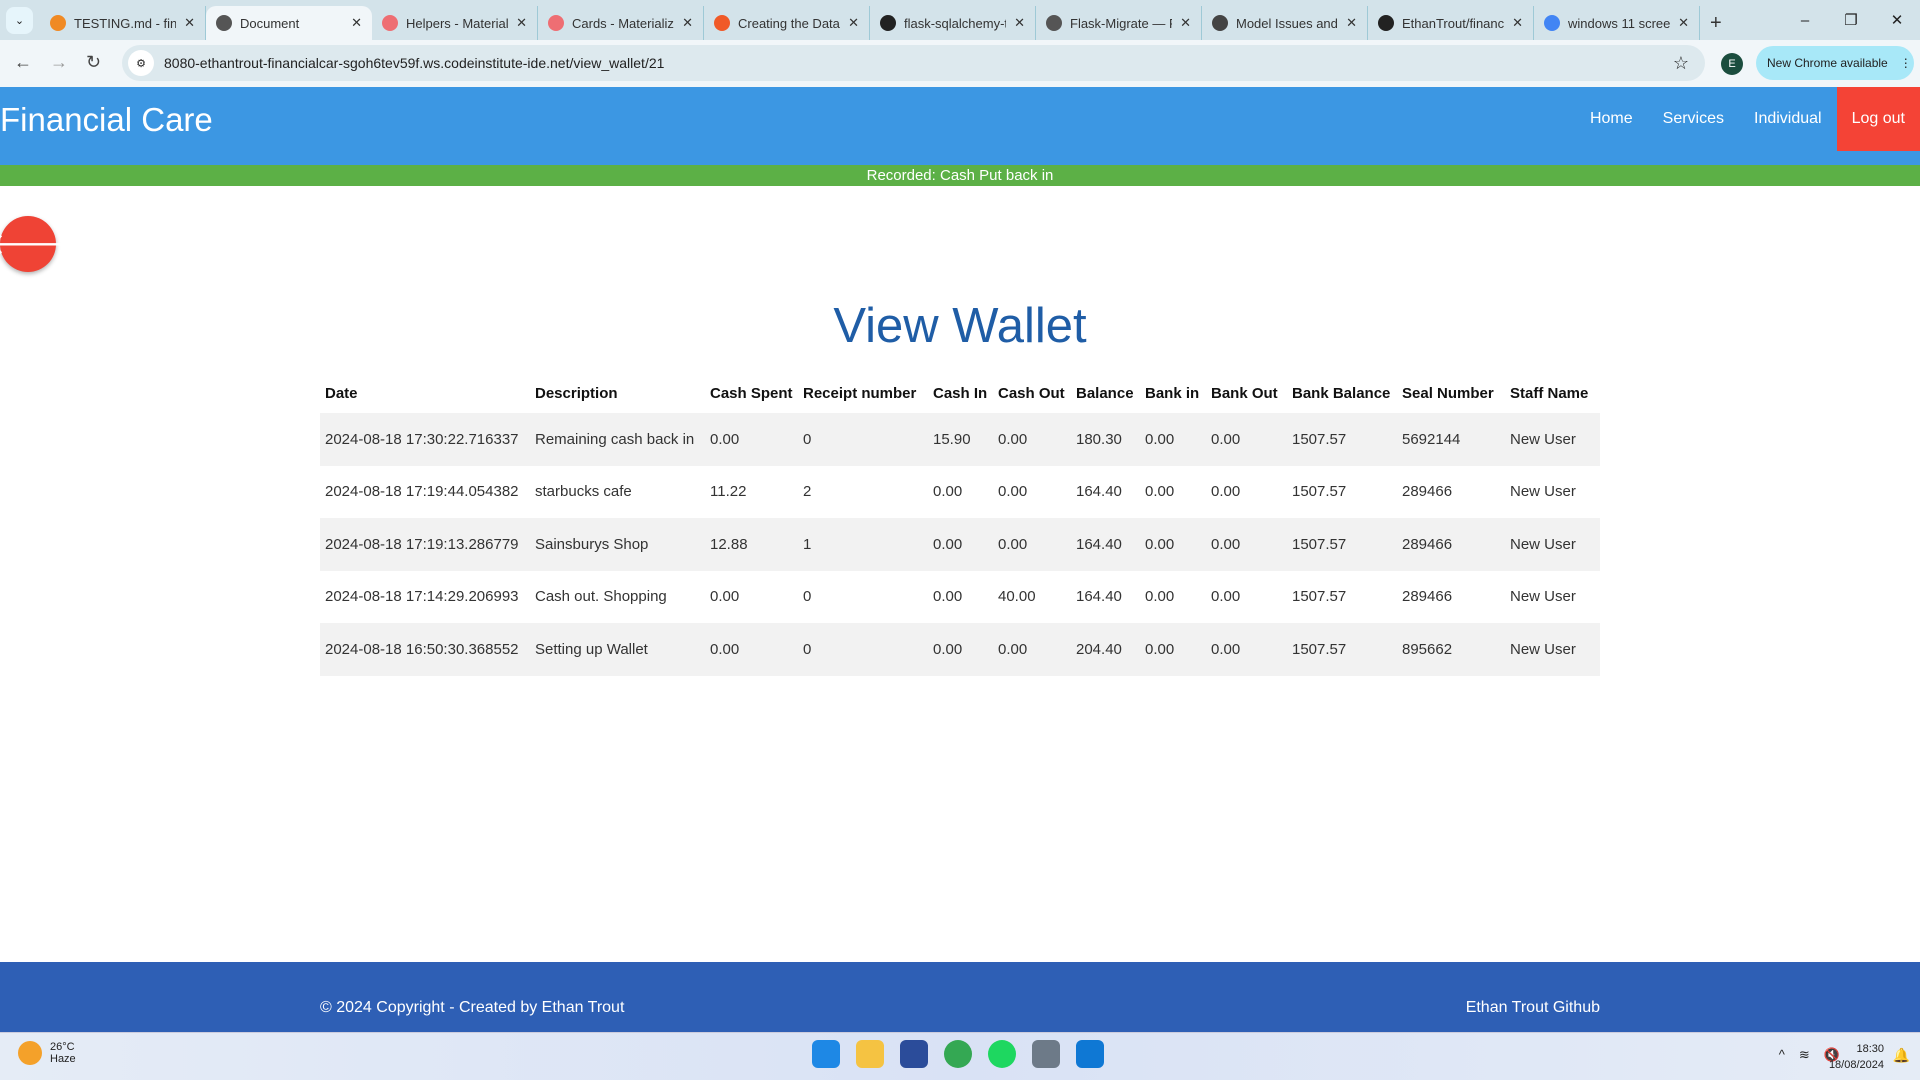  What do you see at coordinates (341, 393) in the screenshot?
I see `column-header: Date` at bounding box center [341, 393].